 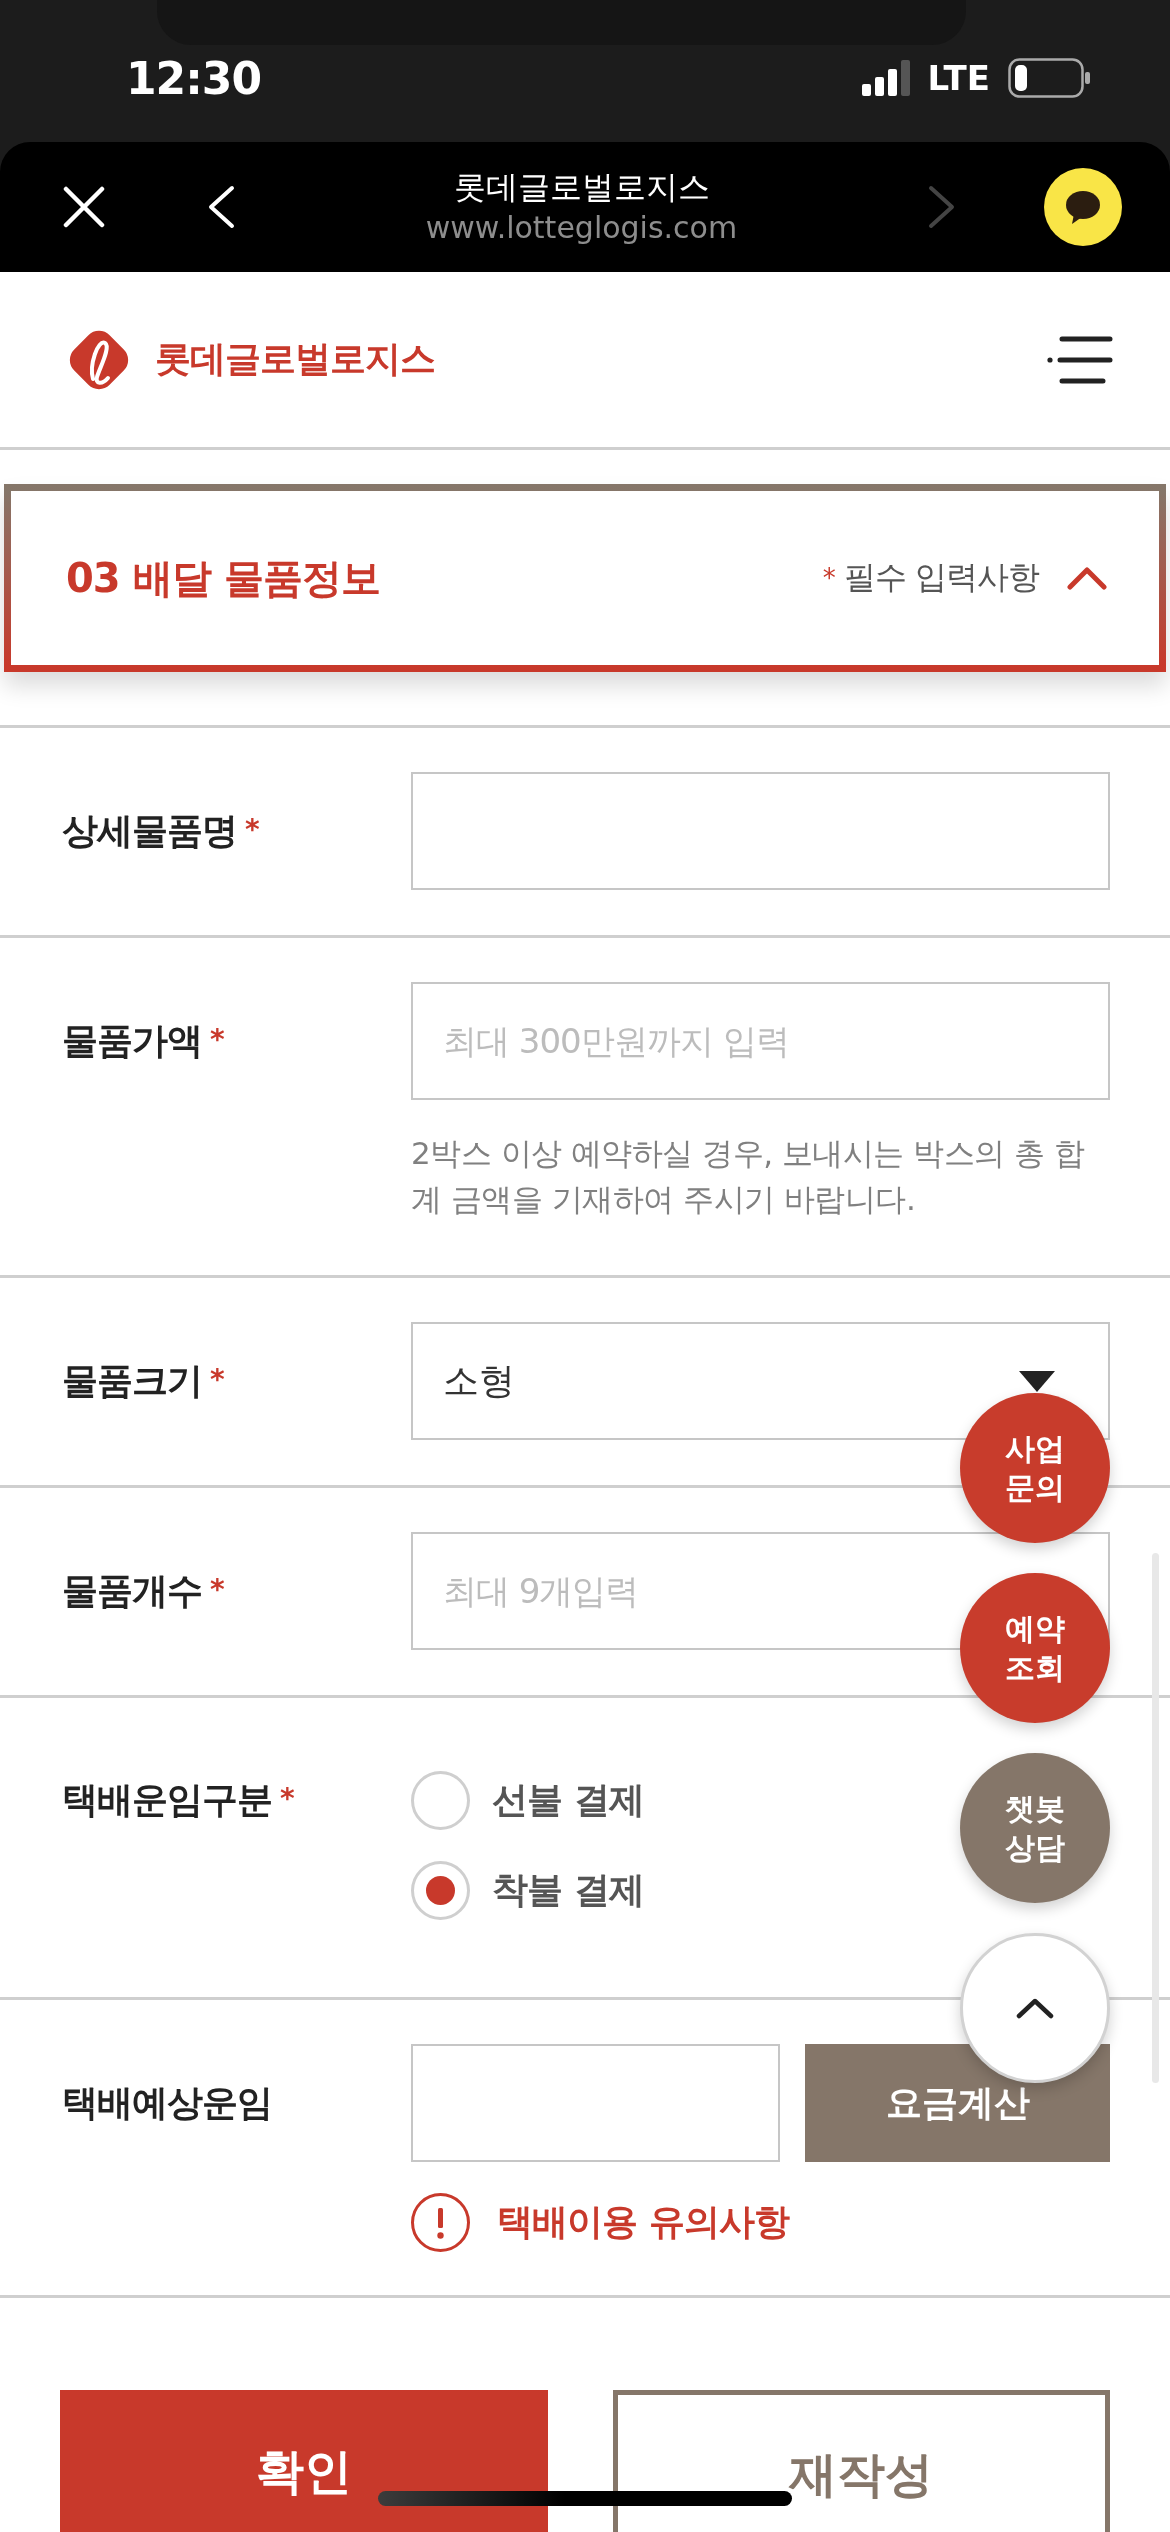 I want to click on network-label: LTE, so click(x=958, y=78).